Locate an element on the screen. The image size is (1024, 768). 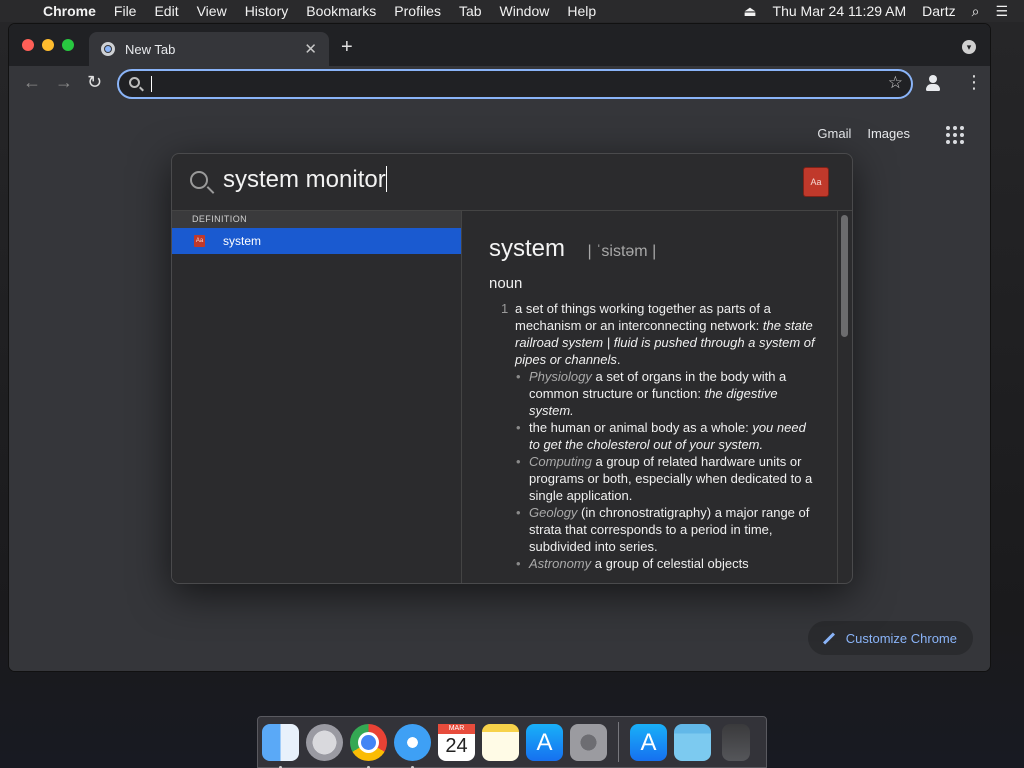
clock: Thu Mar 24 11:29 AM is located at coordinates (840, 11).